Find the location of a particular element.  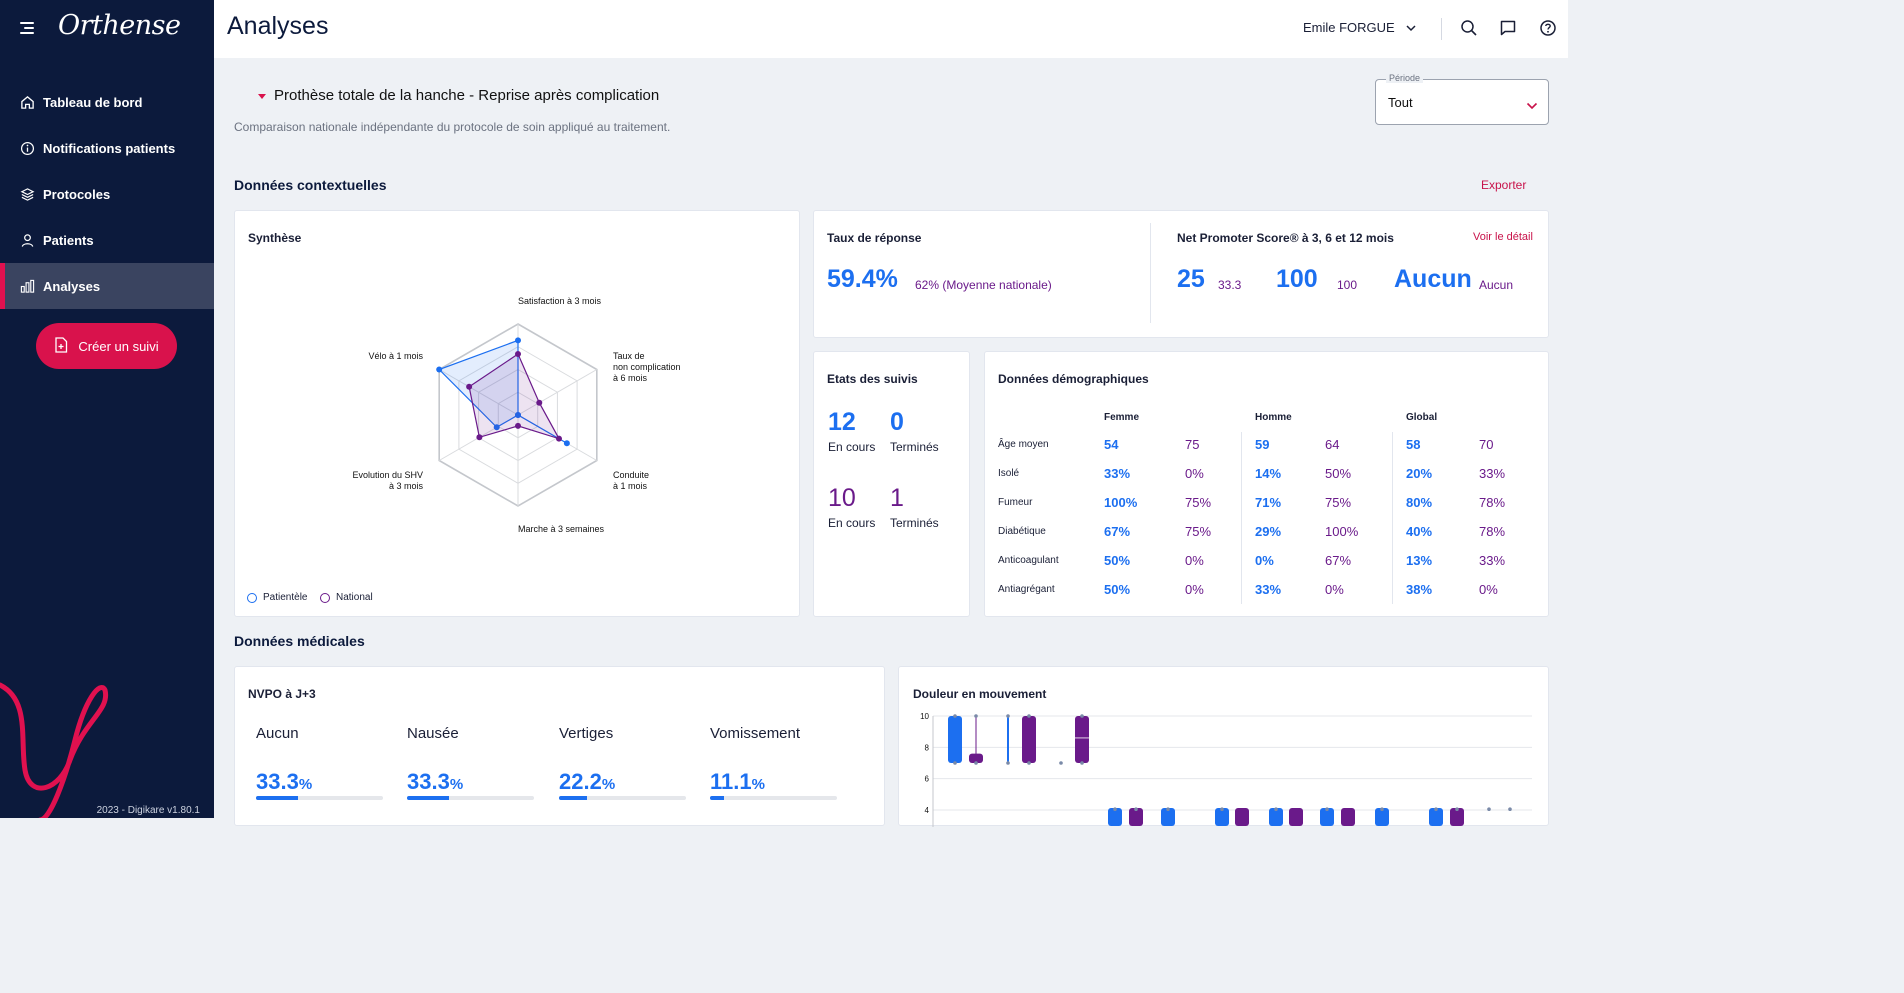

demo-value: 78% is located at coordinates (1492, 531).